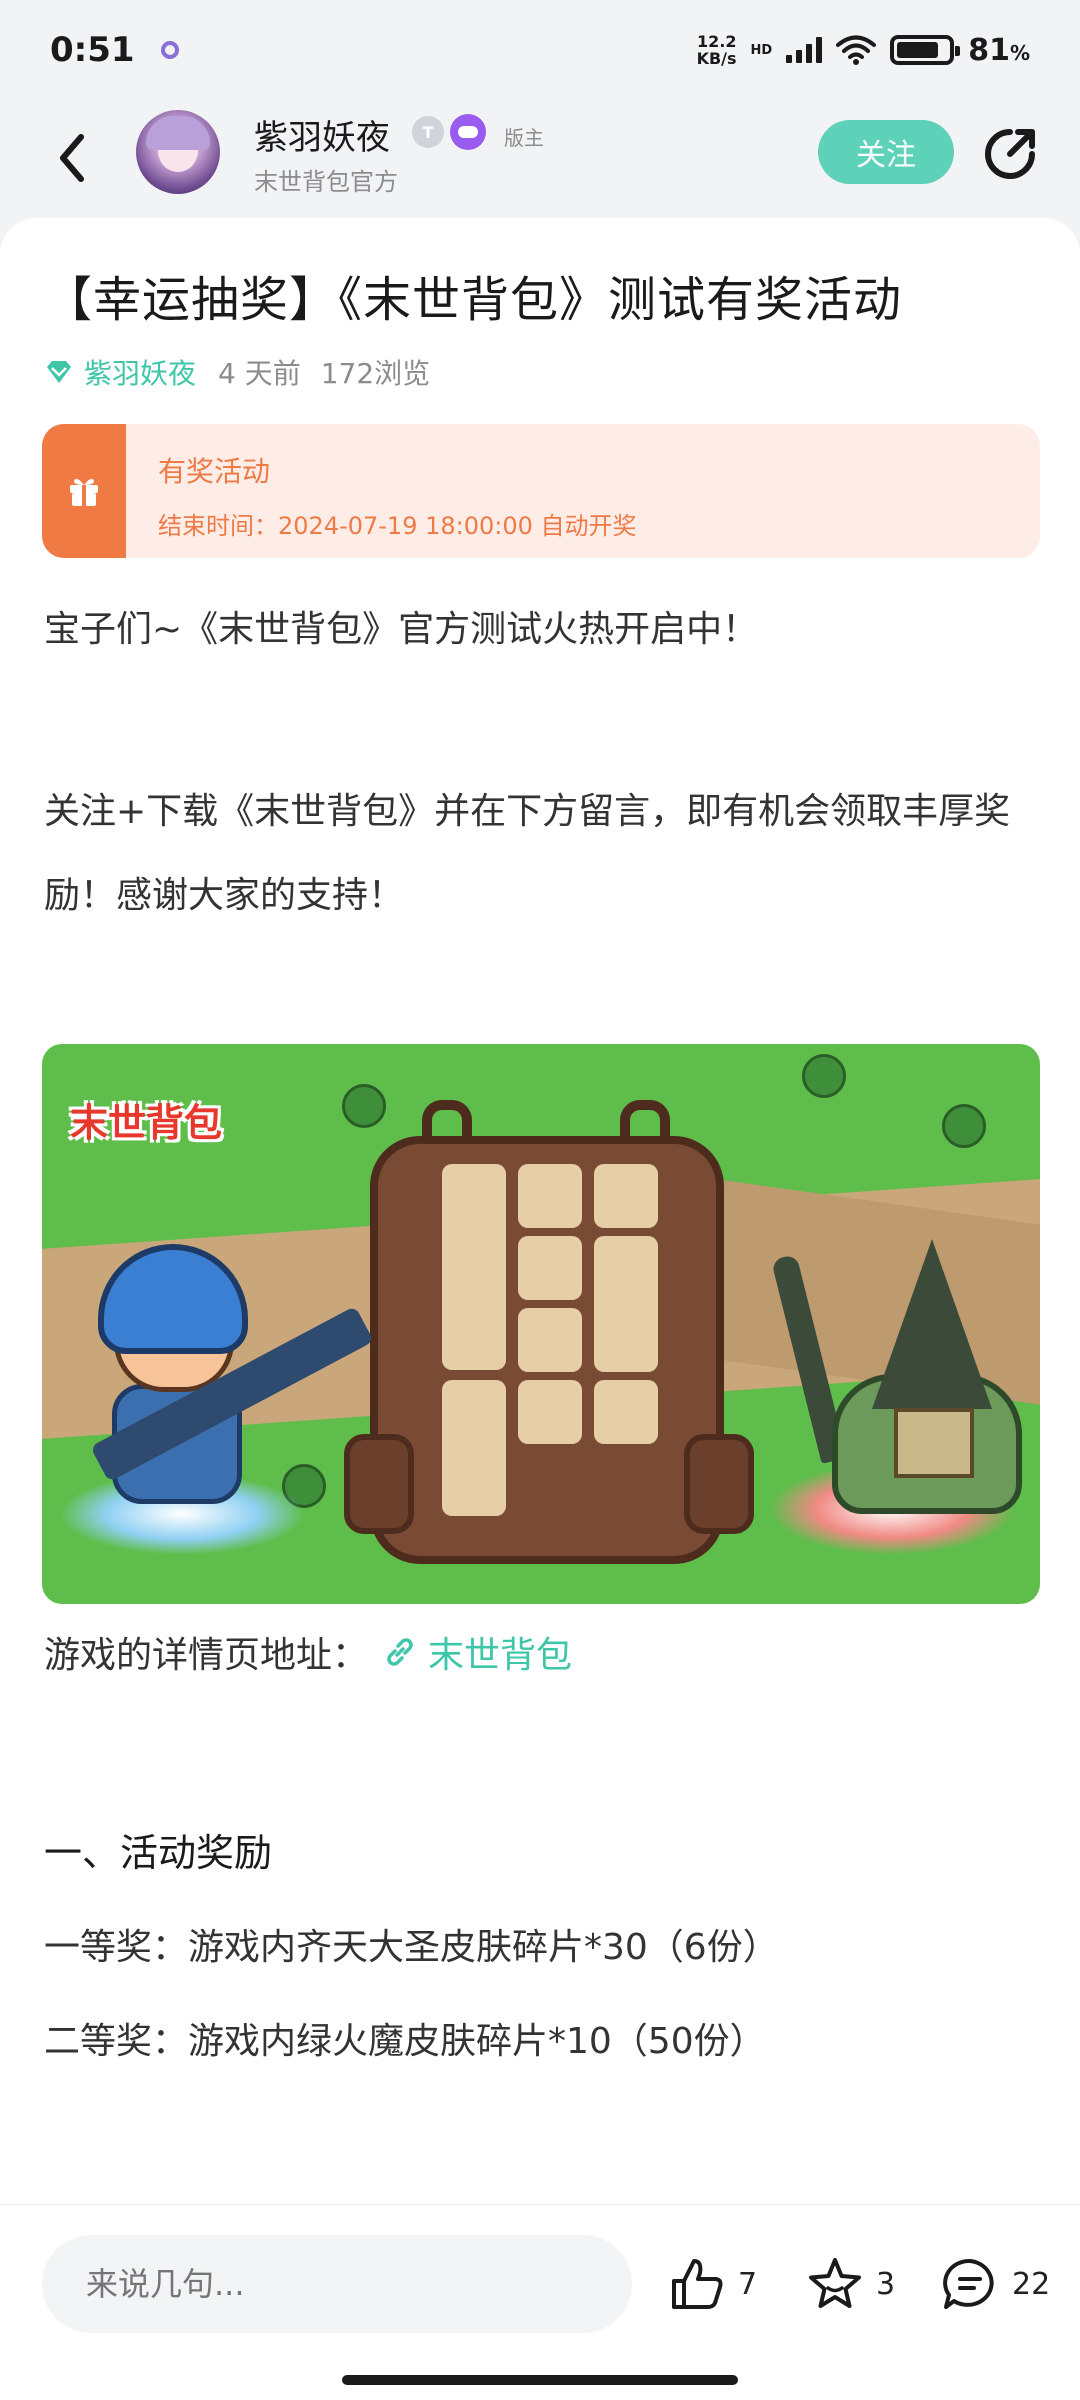 The image size is (1080, 2400). What do you see at coordinates (717, 41) in the screenshot?
I see `net-speed-value: 12.2` at bounding box center [717, 41].